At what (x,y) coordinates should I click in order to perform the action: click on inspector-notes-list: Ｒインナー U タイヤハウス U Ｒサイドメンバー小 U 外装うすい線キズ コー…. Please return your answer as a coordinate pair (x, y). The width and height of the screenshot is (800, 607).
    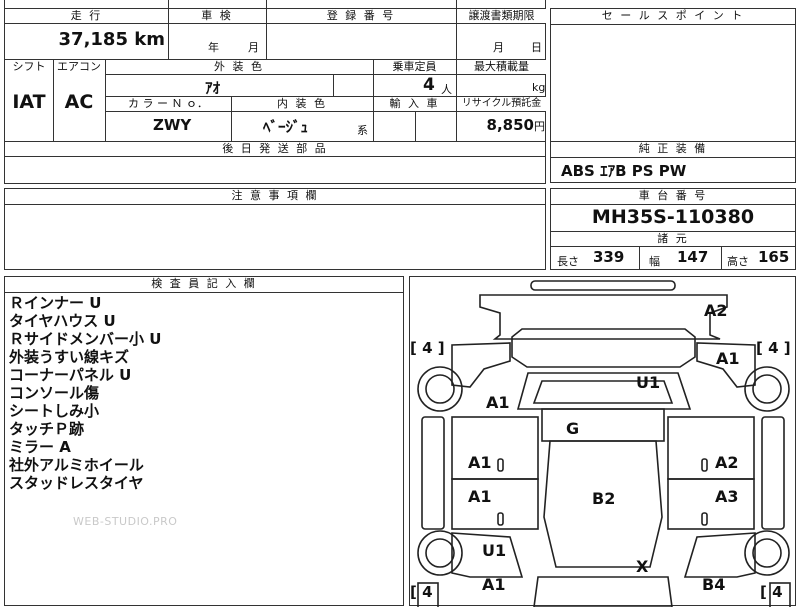
    Looking at the image, I should click on (85, 393).